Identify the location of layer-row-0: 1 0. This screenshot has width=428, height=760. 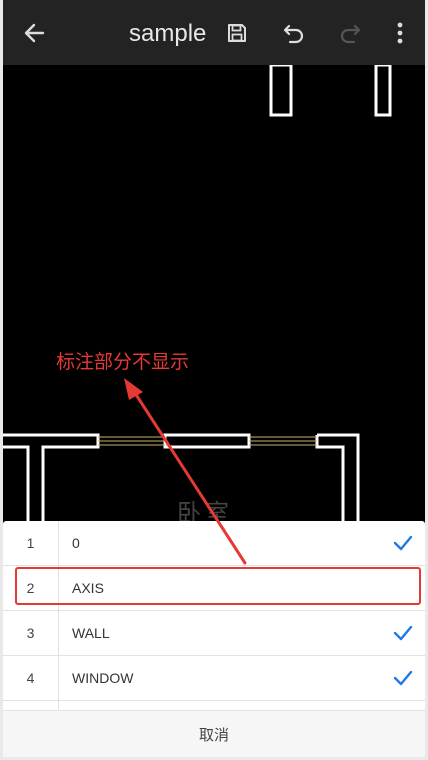
(214, 543).